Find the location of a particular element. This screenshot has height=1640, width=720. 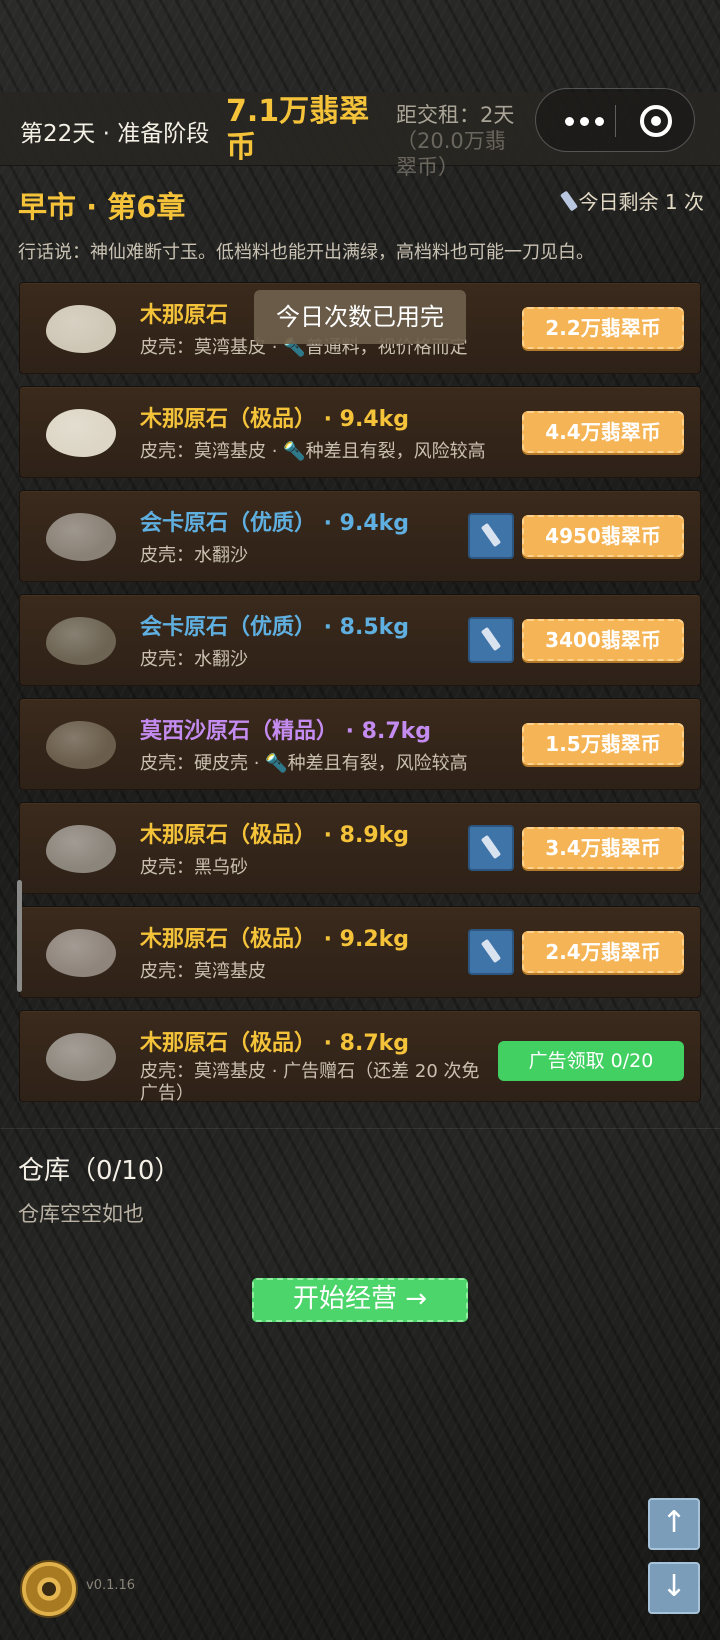

proverb-text: 行话说：神仙难断寸玉。低档料也能开出满绿，高档料也可能一刀见白。 is located at coordinates (306, 252).